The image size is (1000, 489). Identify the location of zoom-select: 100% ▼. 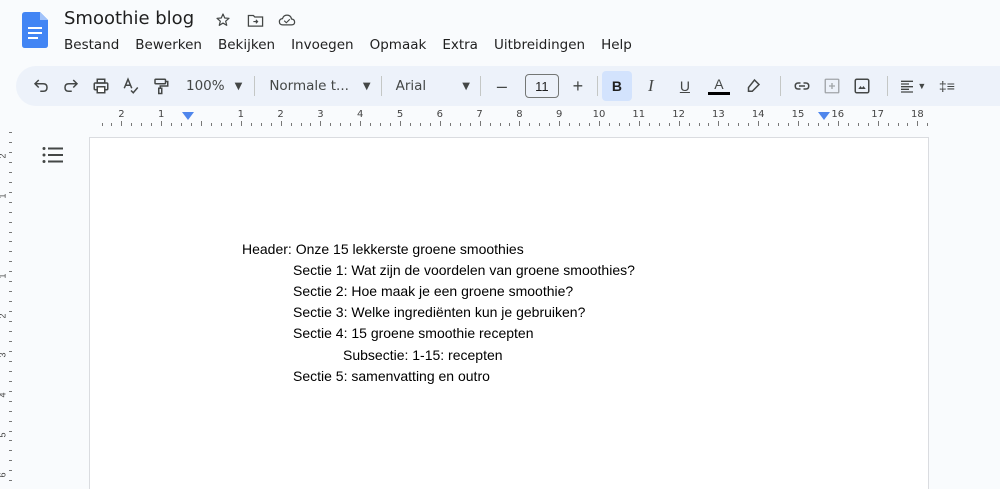
(214, 86).